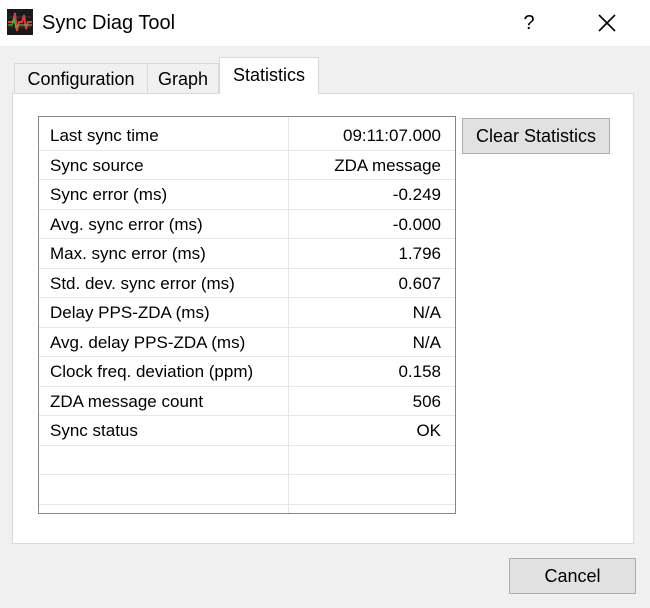 Image resolution: width=650 pixels, height=608 pixels. I want to click on row-label: Sync status, so click(94, 430).